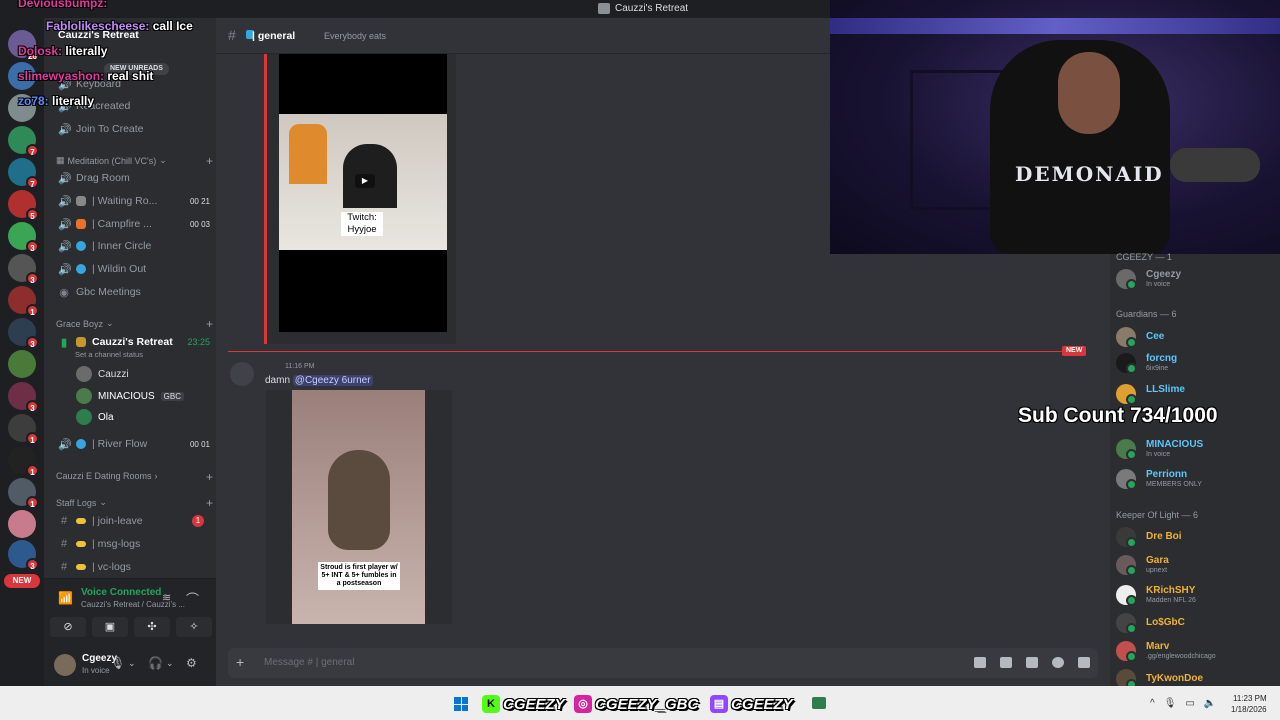 The image size is (1280, 720). I want to click on message-text: damn @Cgeezy 6urner, so click(319, 380).